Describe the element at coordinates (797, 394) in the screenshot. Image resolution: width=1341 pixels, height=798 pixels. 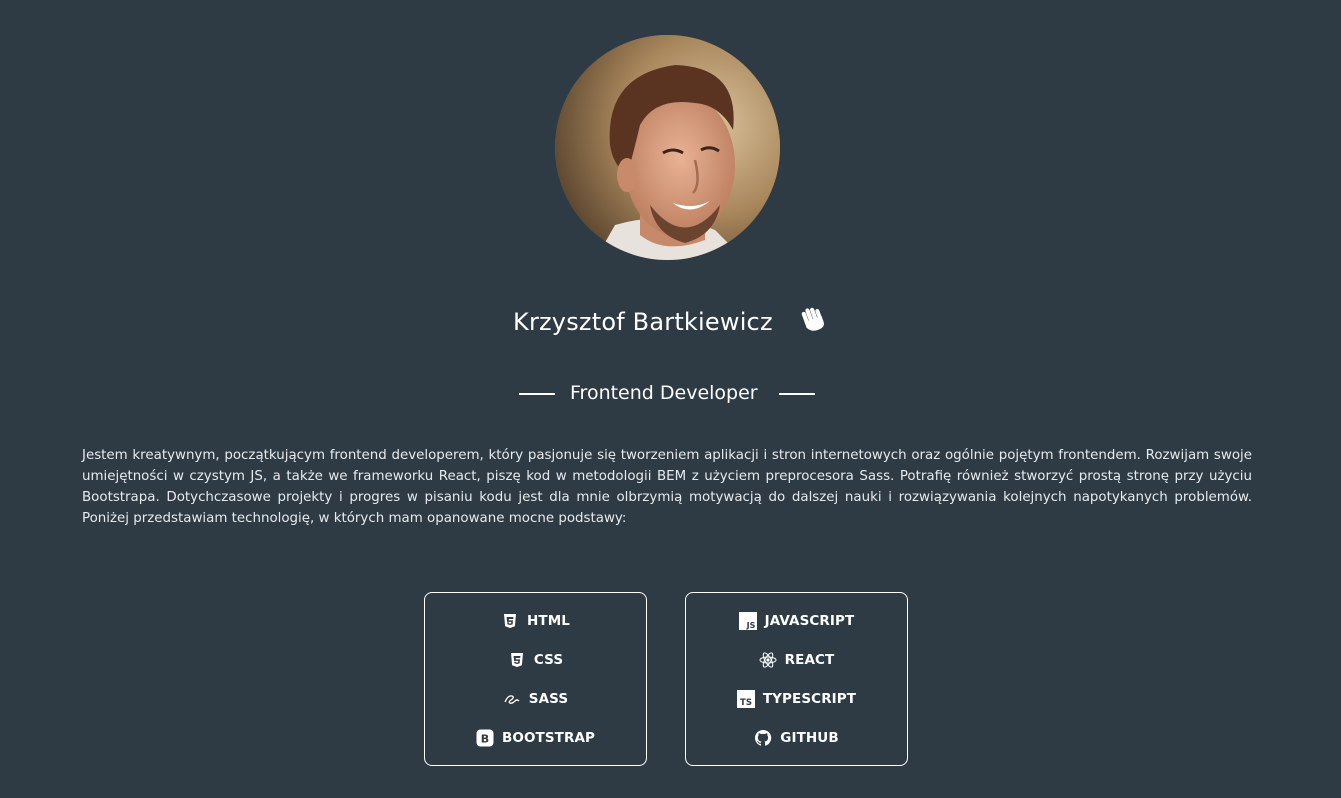
I see `role-divider-right` at that location.